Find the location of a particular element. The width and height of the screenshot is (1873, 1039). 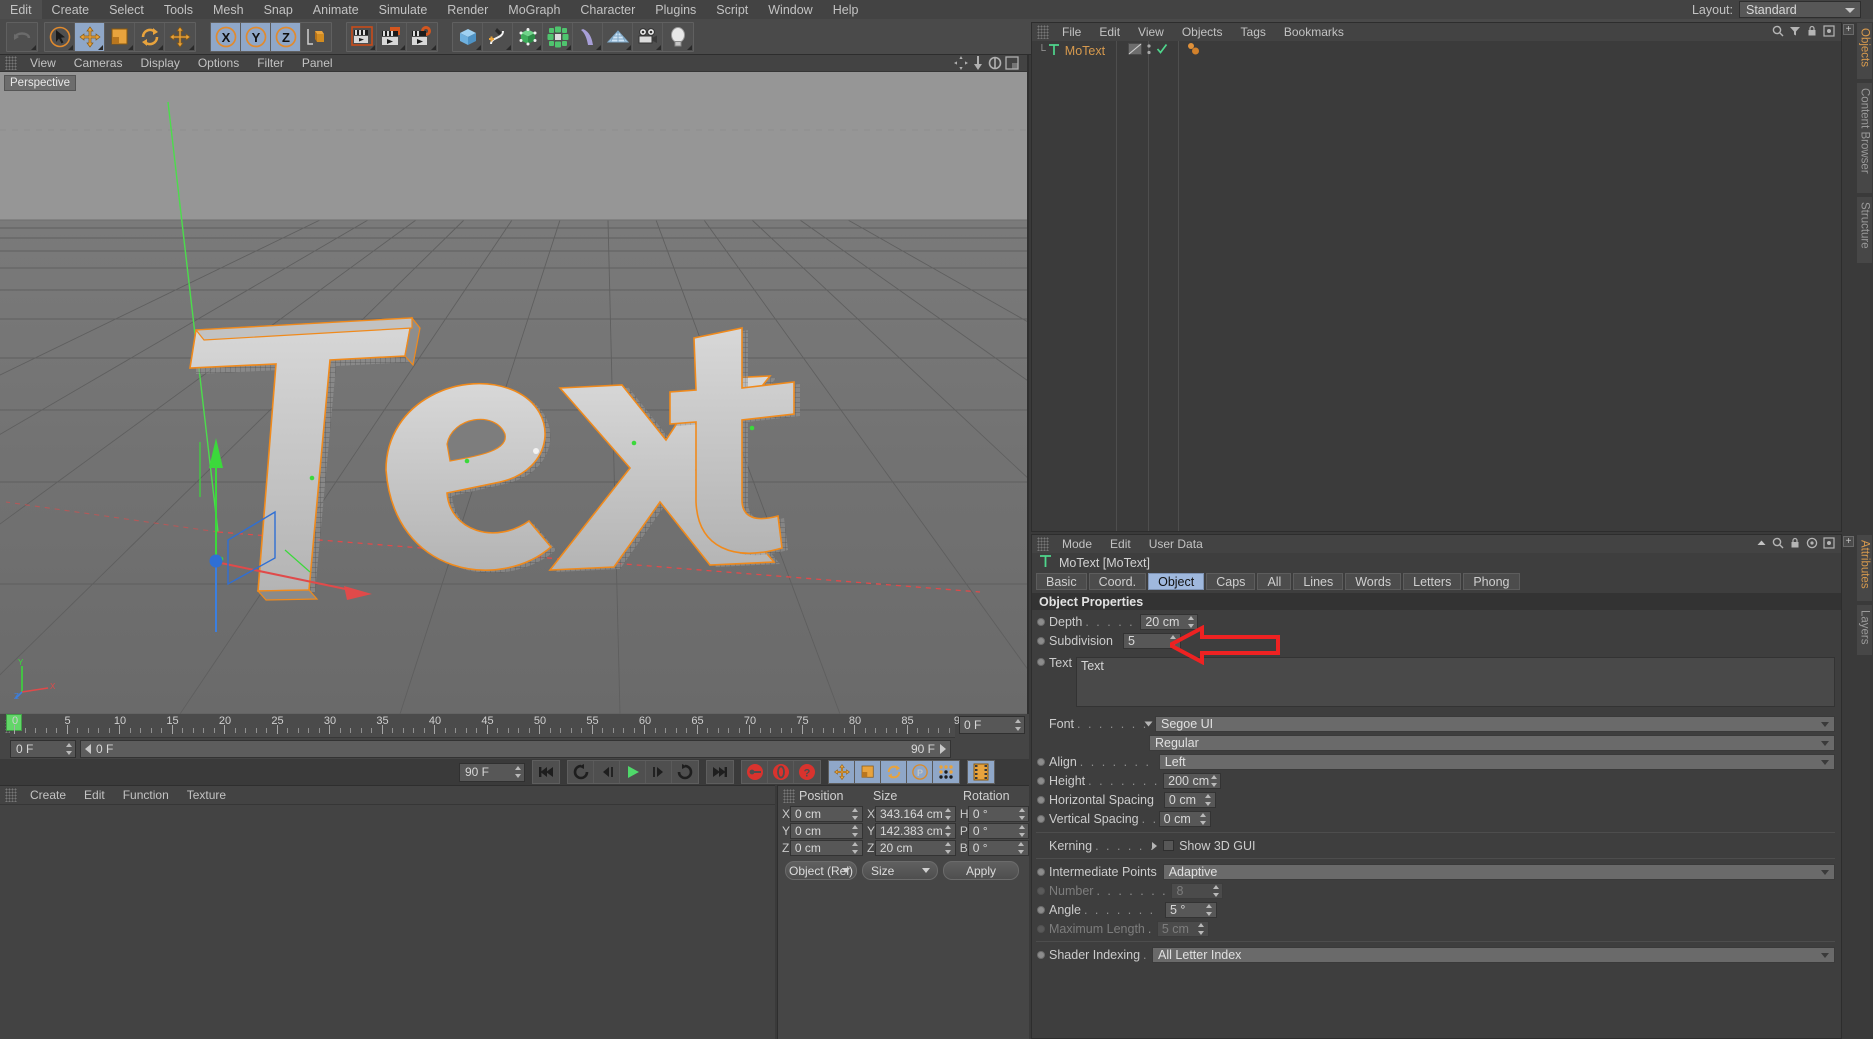

material-menu-edit: Edit is located at coordinates (94, 795).